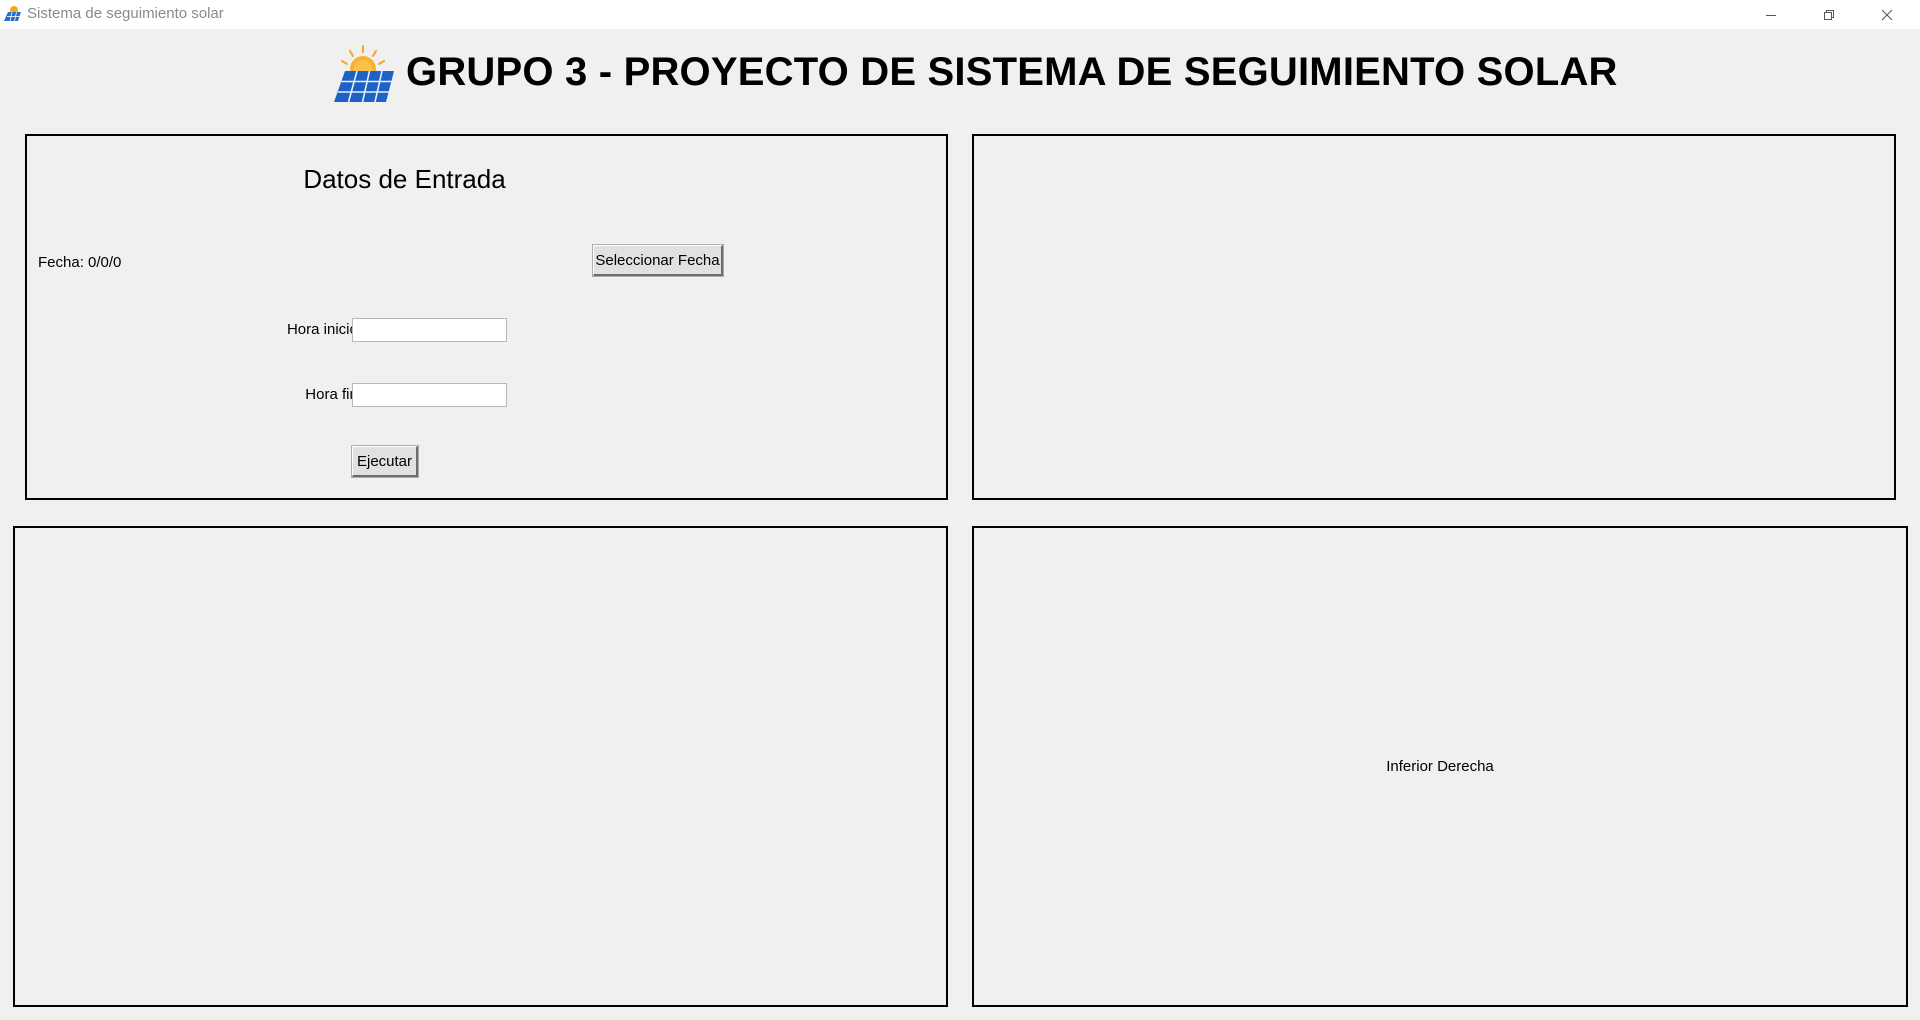  What do you see at coordinates (385, 461) in the screenshot?
I see `execute-button: Ejecutar` at bounding box center [385, 461].